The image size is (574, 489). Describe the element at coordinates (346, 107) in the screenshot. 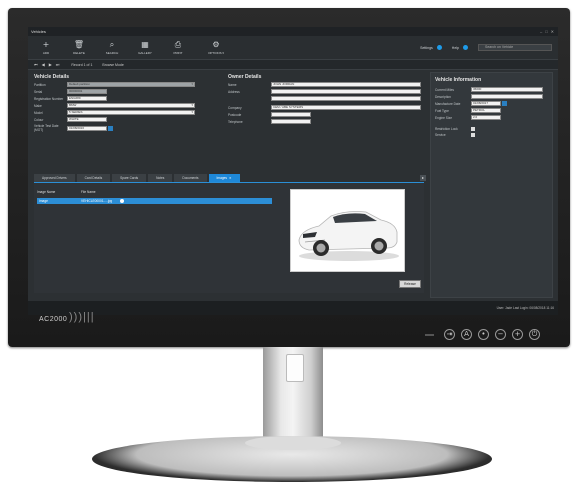

I see `owner-company-input: CEM / ABE SYSTEMS` at that location.